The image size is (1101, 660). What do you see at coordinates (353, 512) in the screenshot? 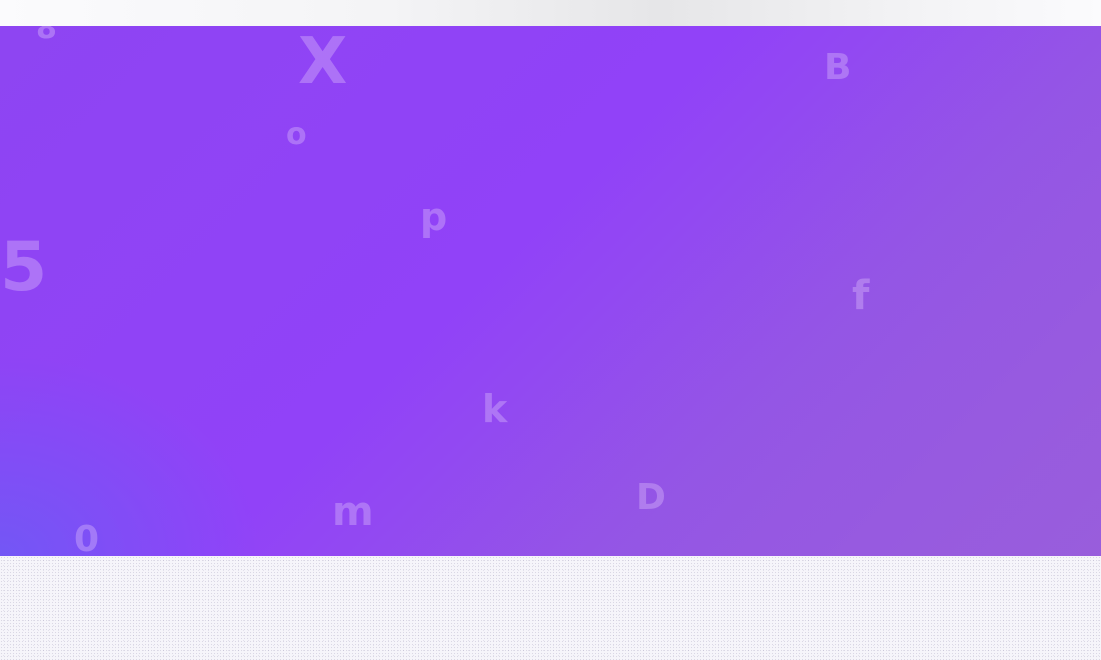
I see `floating-glyph-m: m` at bounding box center [353, 512].